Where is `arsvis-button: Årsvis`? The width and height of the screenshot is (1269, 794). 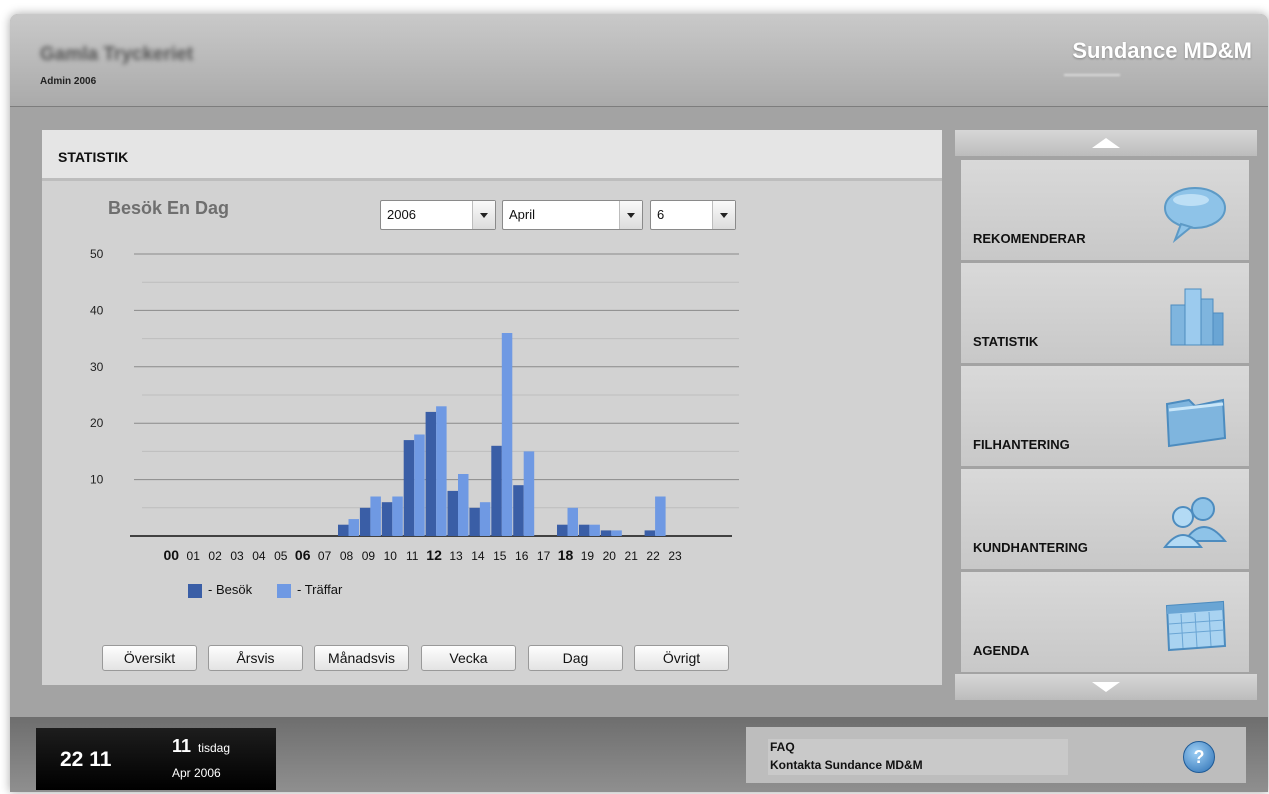
arsvis-button: Årsvis is located at coordinates (255, 658).